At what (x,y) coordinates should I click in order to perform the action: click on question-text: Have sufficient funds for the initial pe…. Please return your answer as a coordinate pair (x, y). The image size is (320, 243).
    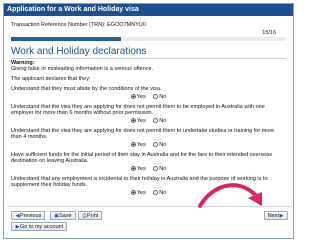
    Looking at the image, I should click on (141, 158).